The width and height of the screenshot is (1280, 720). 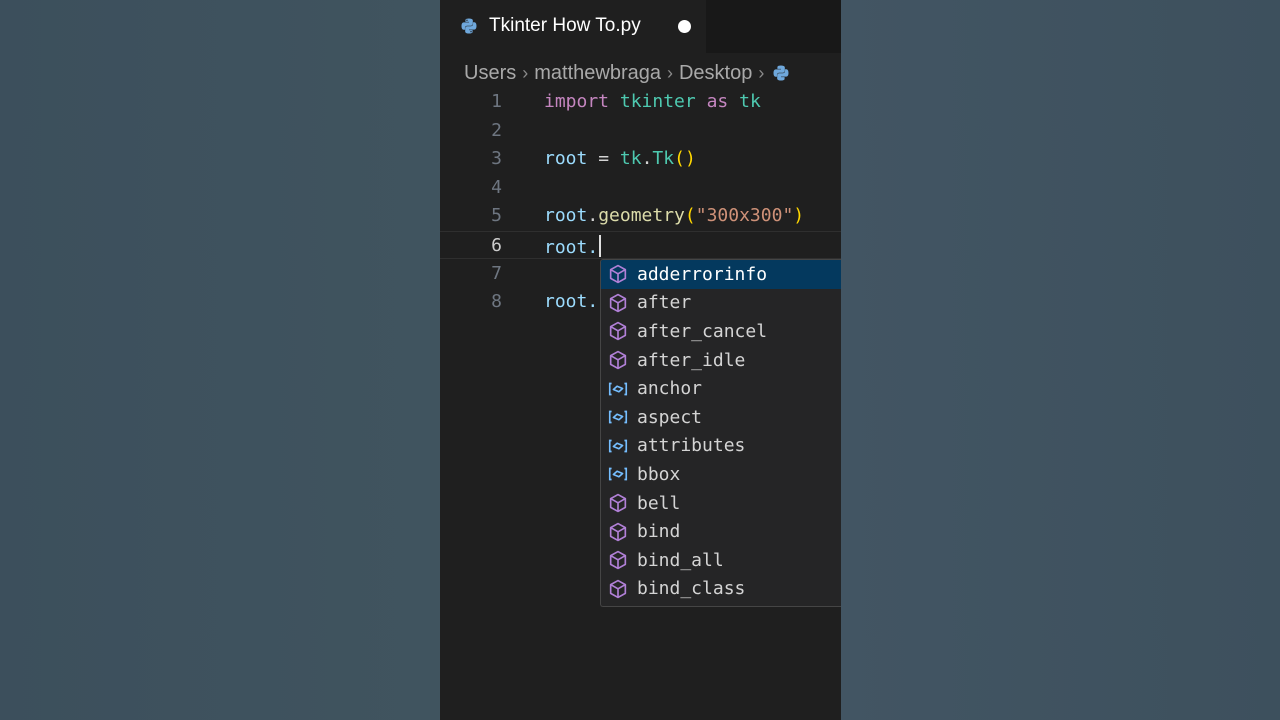 I want to click on operator-assign: =, so click(x=604, y=159).